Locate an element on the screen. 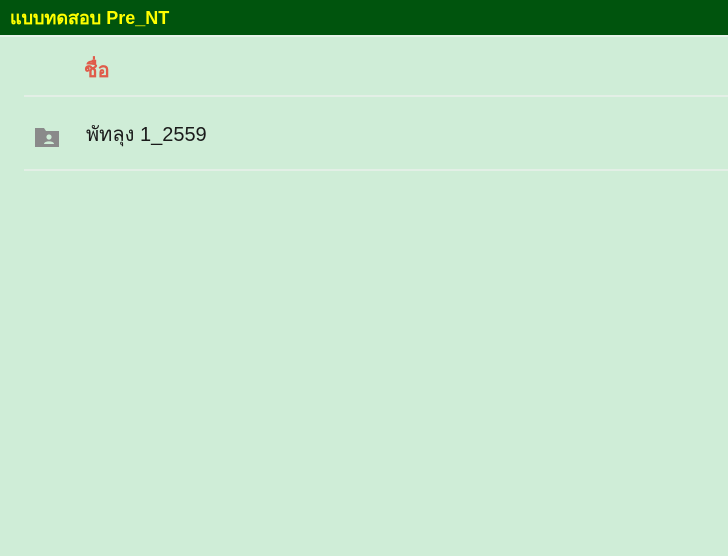 This screenshot has height=556, width=728. shared-folder-icon is located at coordinates (47, 137).